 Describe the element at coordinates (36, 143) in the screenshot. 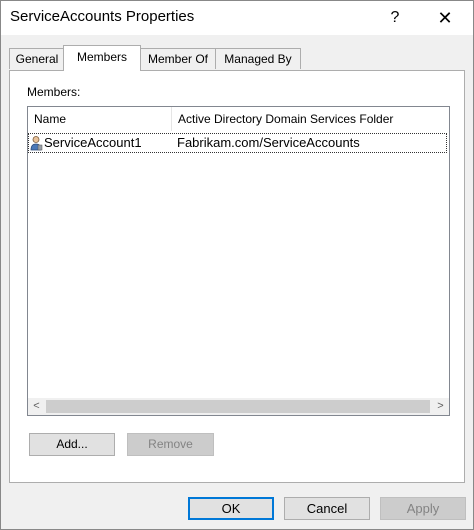

I see `user-icon` at that location.